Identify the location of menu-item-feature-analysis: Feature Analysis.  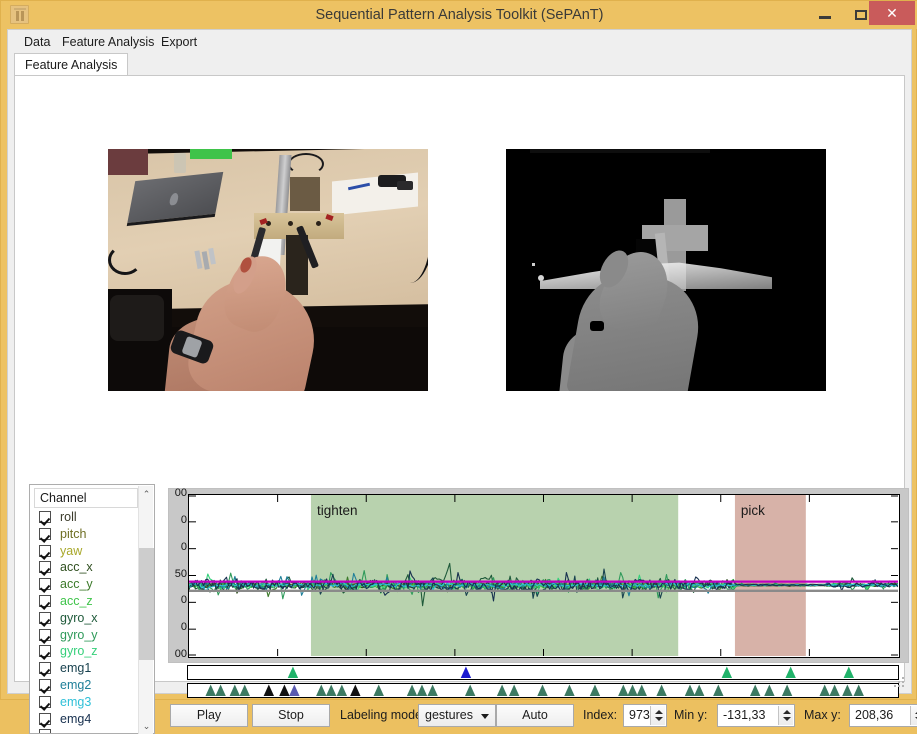
(108, 42).